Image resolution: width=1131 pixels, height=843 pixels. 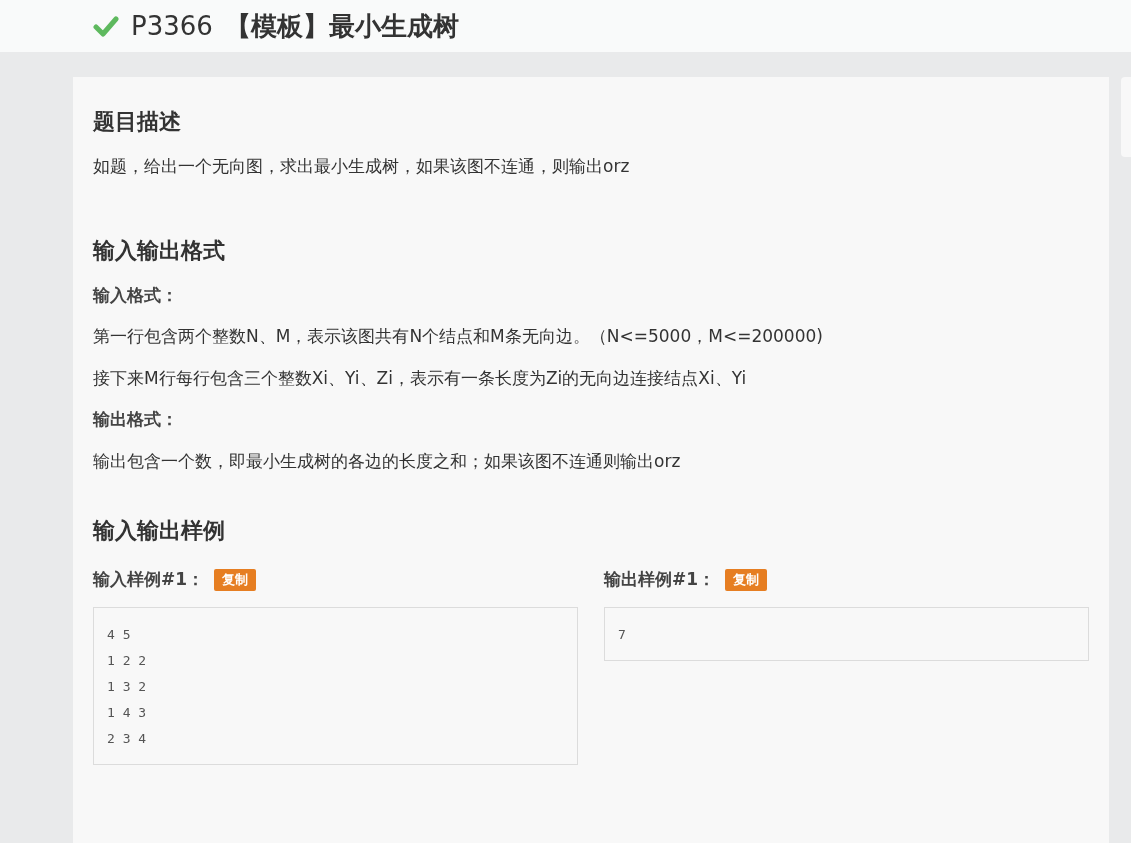 I want to click on paragraph: 接下来M行每行包含三个整数Xi、Yi、Zi，表示有一条长度为Zi的无向边连接结点Xi、Yi, so click(x=420, y=378).